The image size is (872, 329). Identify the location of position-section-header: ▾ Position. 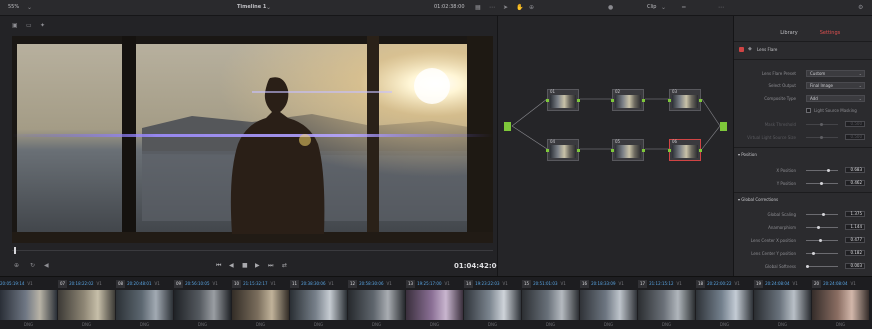
(747, 154).